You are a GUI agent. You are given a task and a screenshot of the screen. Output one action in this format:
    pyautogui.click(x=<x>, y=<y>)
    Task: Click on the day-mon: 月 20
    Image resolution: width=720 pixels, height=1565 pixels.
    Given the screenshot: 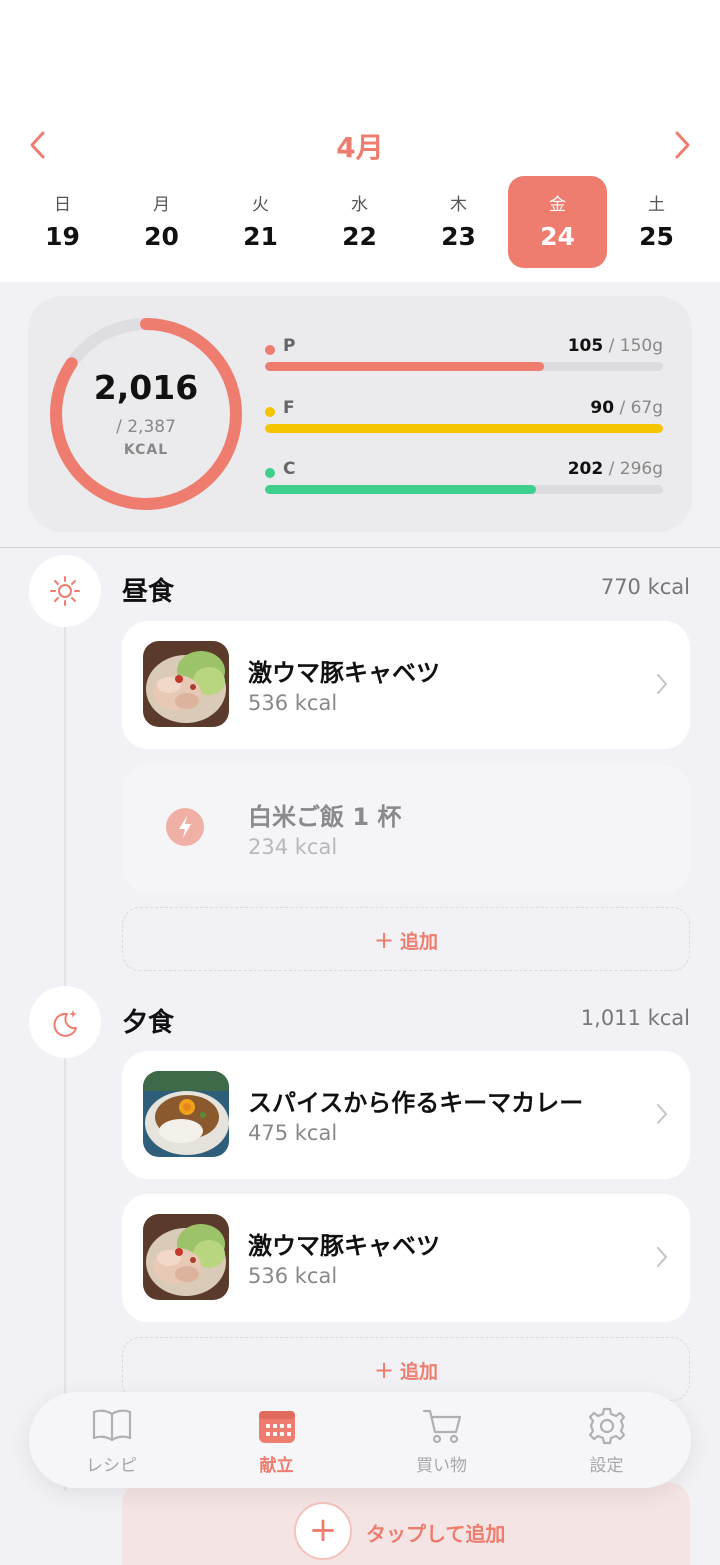 What is the action you would take?
    pyautogui.click(x=161, y=222)
    